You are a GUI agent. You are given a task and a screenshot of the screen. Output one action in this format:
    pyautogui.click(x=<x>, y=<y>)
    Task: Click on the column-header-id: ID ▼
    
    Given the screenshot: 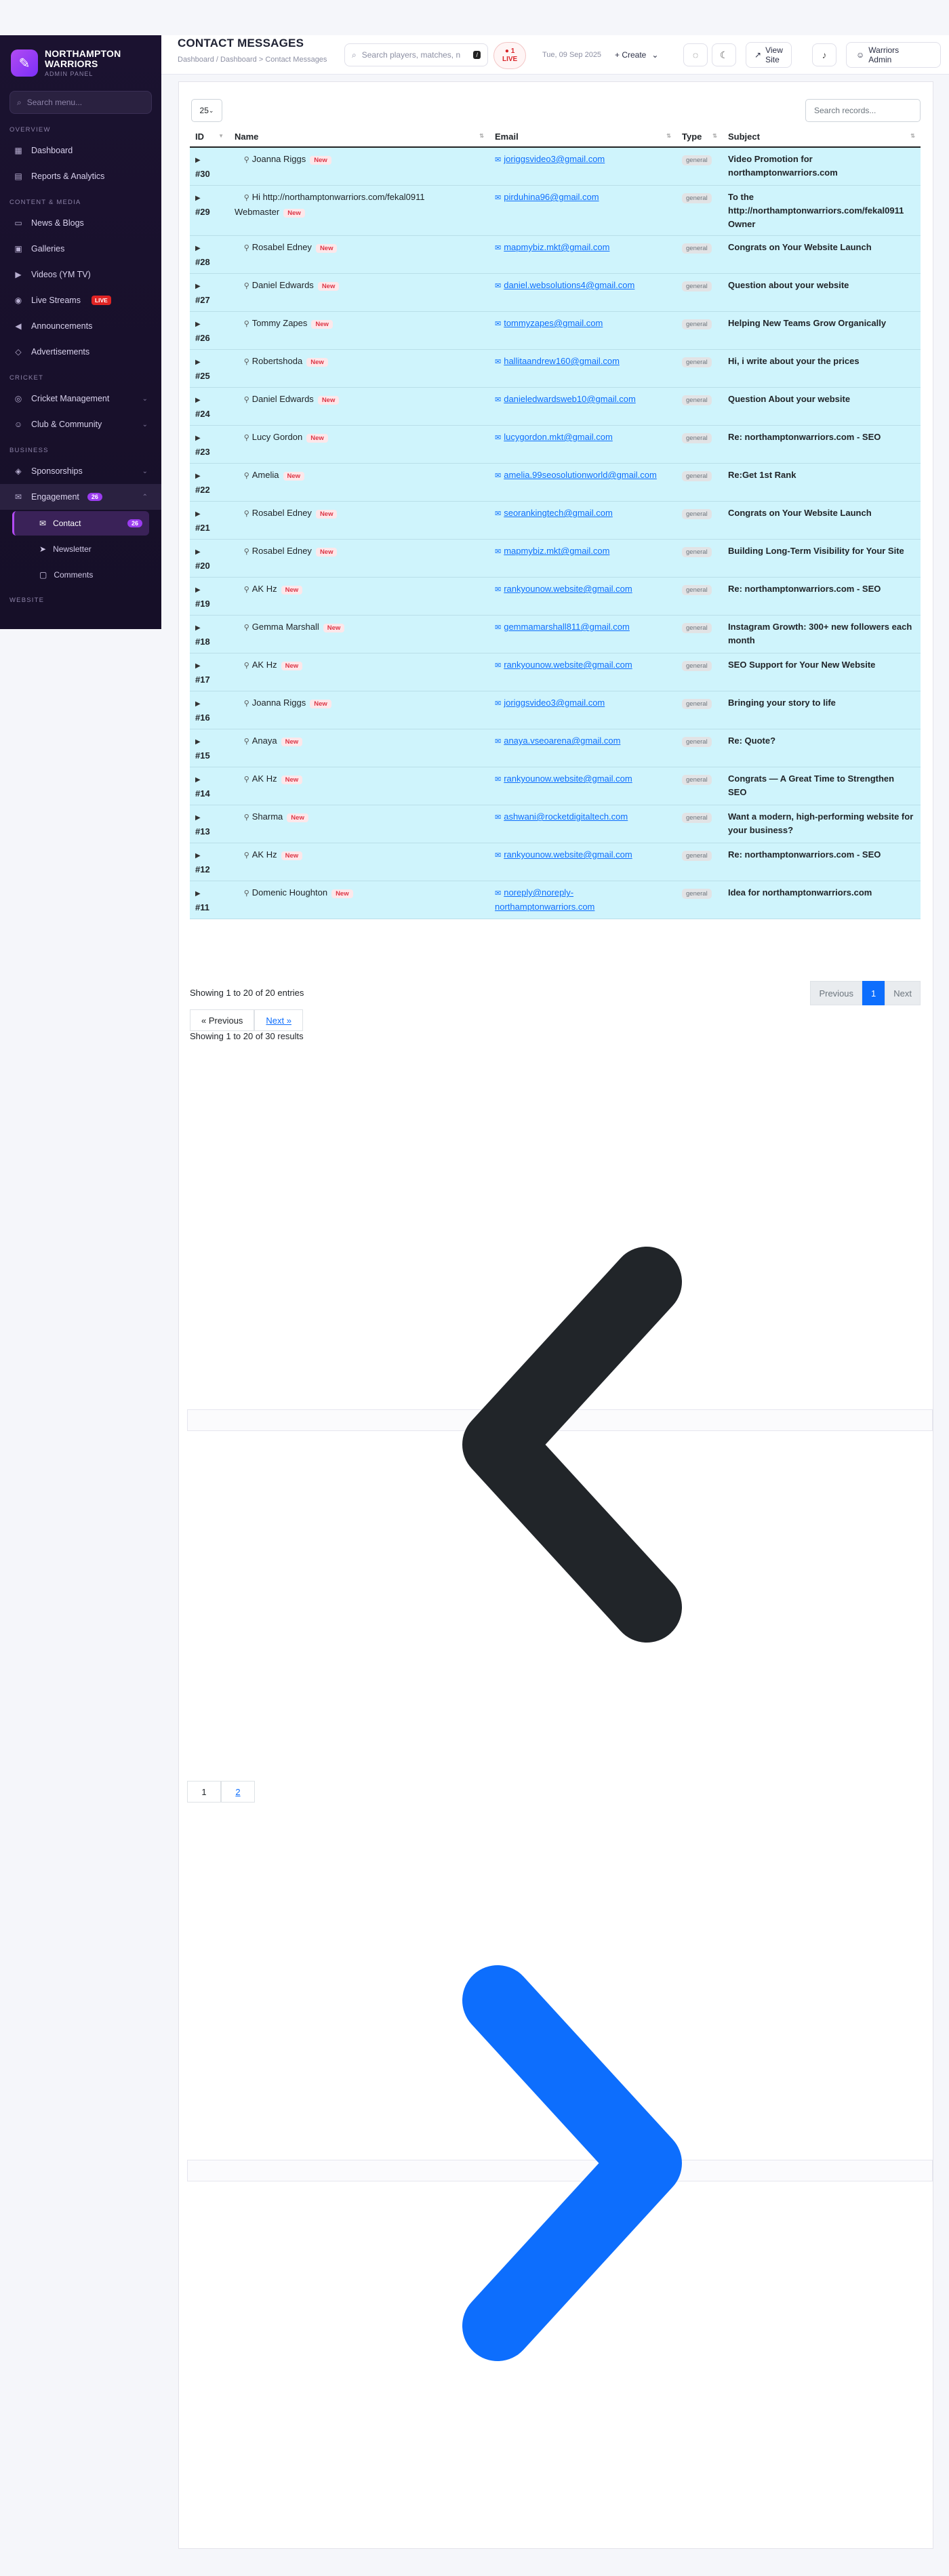 What is the action you would take?
    pyautogui.click(x=209, y=137)
    